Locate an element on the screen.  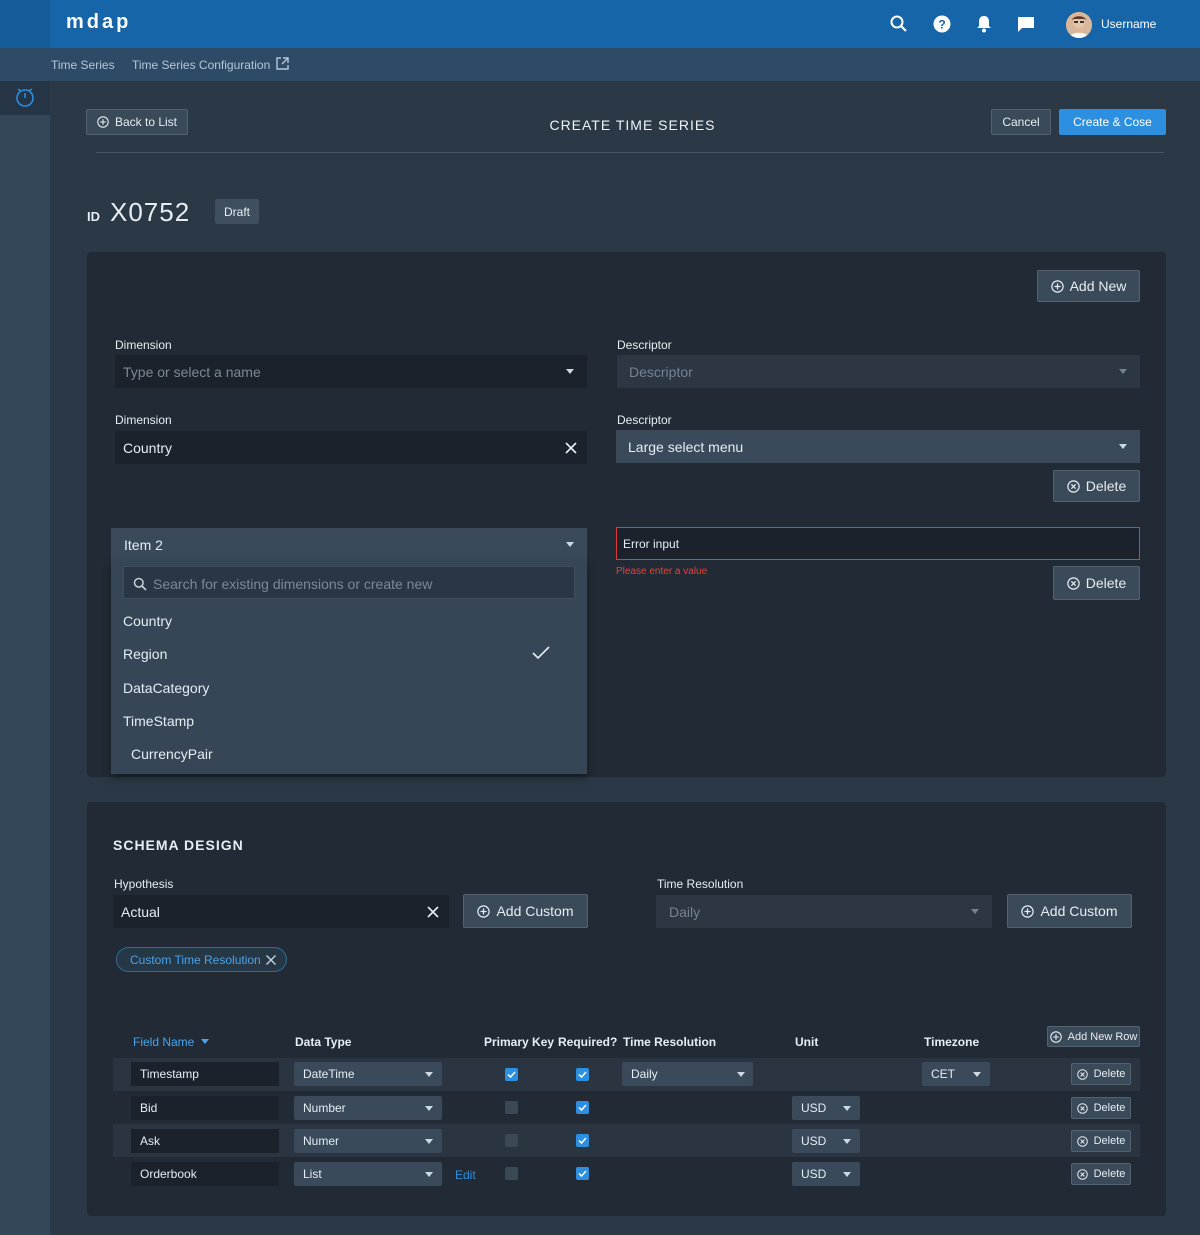
data-type-select: Numer is located at coordinates (368, 1141).